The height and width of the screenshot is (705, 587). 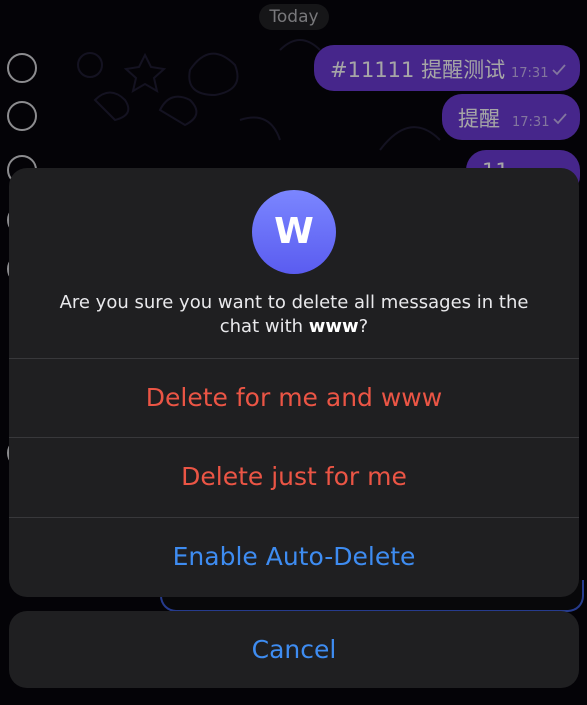 What do you see at coordinates (294, 477) in the screenshot?
I see `delete-for-me-button: Delete just for me` at bounding box center [294, 477].